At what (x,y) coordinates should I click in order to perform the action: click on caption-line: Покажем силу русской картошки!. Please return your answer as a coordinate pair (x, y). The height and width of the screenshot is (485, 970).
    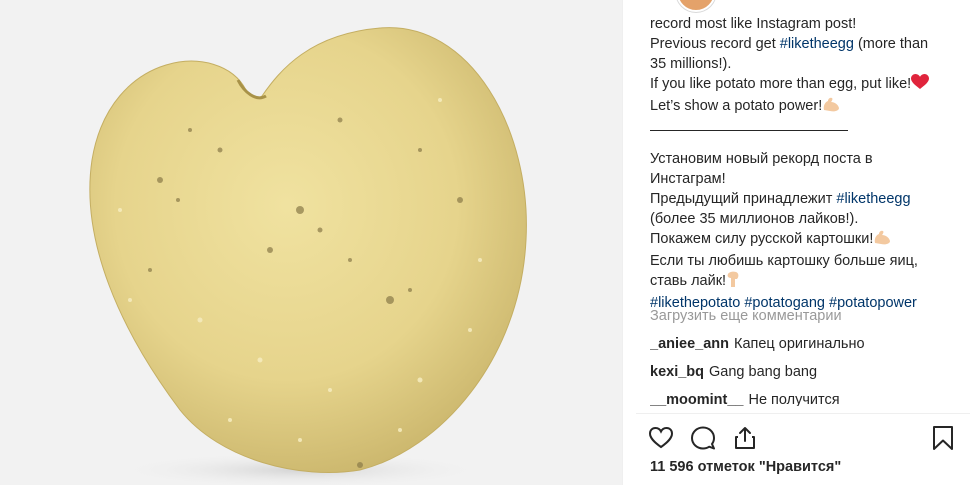
    Looking at the image, I should click on (802, 240).